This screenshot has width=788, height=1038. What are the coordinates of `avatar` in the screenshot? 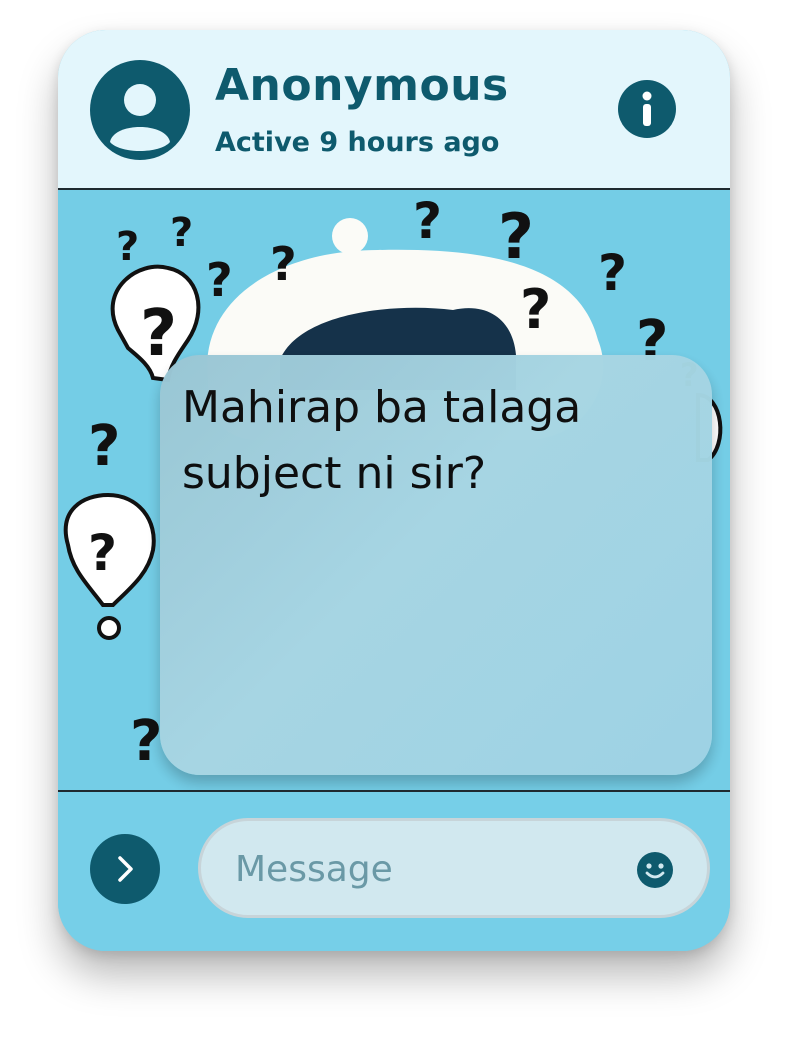 It's located at (140, 110).